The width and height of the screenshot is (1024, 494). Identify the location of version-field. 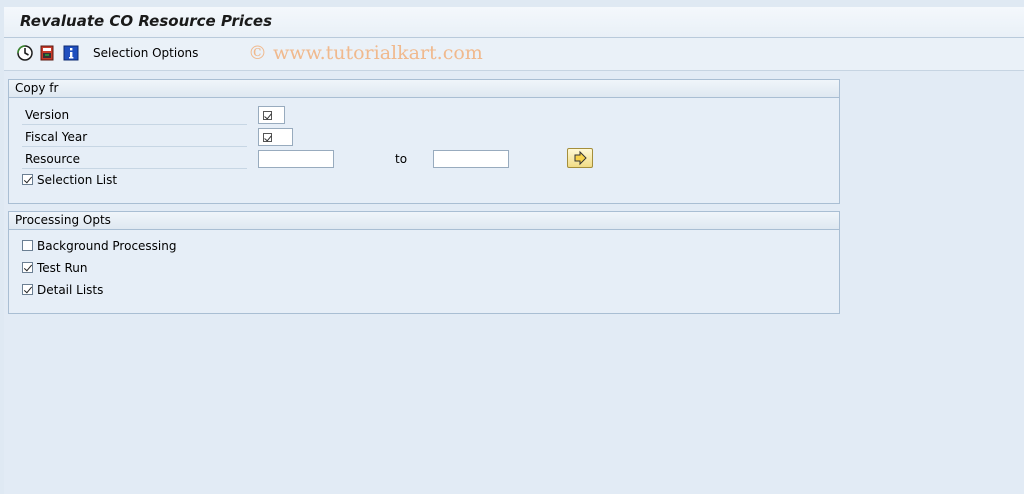
(271, 115).